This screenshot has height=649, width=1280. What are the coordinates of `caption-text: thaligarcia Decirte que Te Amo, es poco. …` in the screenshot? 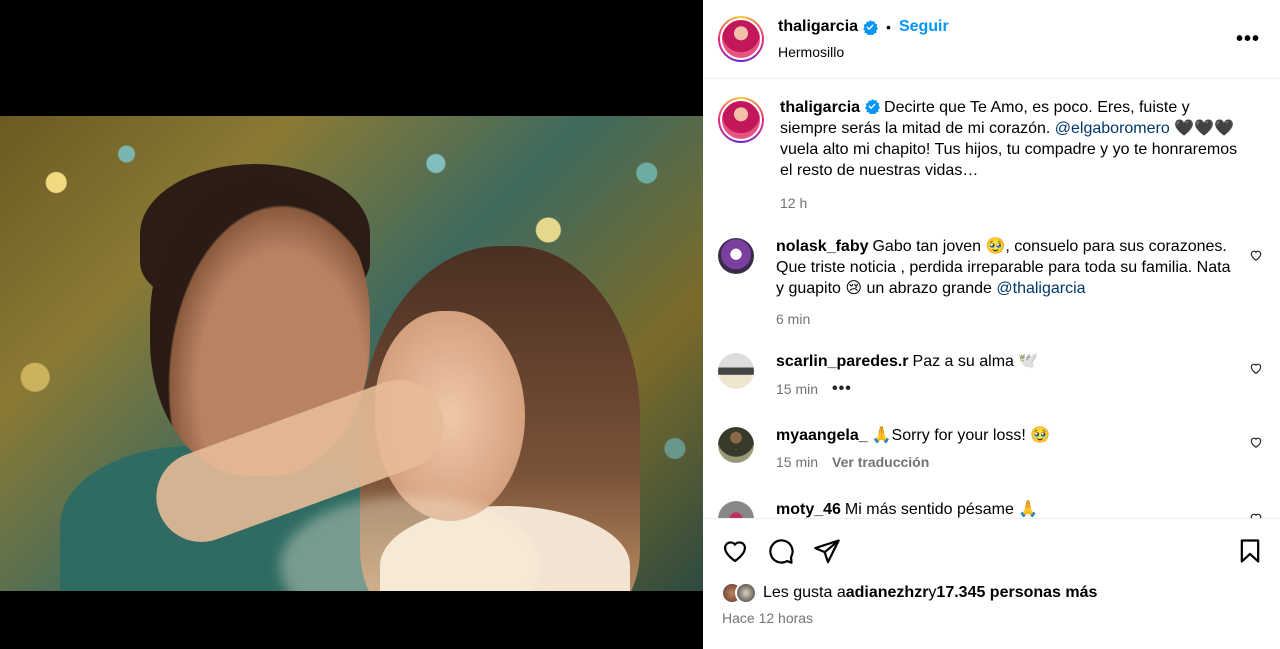 It's located at (1009, 138).